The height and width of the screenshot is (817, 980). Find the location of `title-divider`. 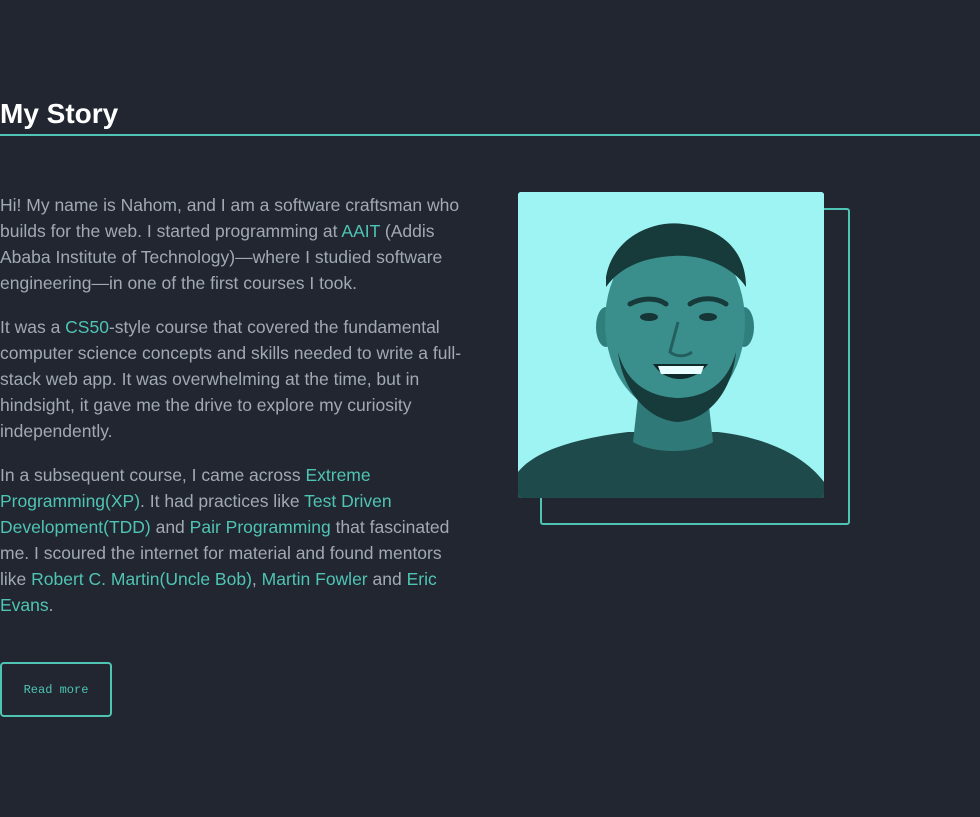

title-divider is located at coordinates (490, 135).